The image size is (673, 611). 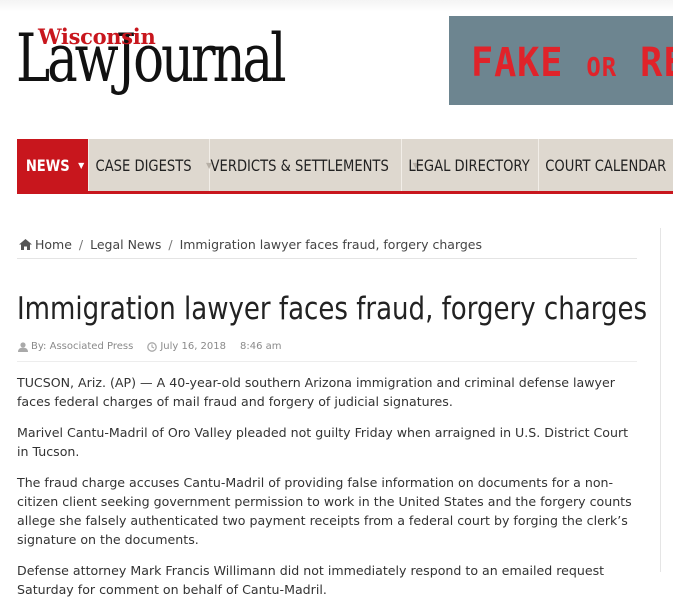 What do you see at coordinates (300, 165) in the screenshot?
I see `nav-label: VERDICTS & SETTLEMENTS` at bounding box center [300, 165].